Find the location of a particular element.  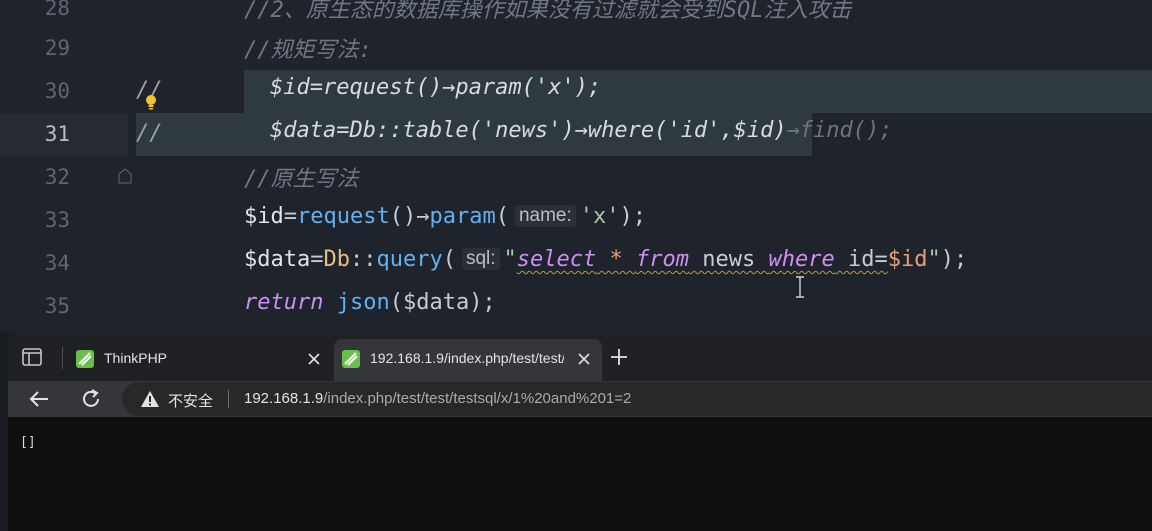

plus-icon is located at coordinates (619, 357).